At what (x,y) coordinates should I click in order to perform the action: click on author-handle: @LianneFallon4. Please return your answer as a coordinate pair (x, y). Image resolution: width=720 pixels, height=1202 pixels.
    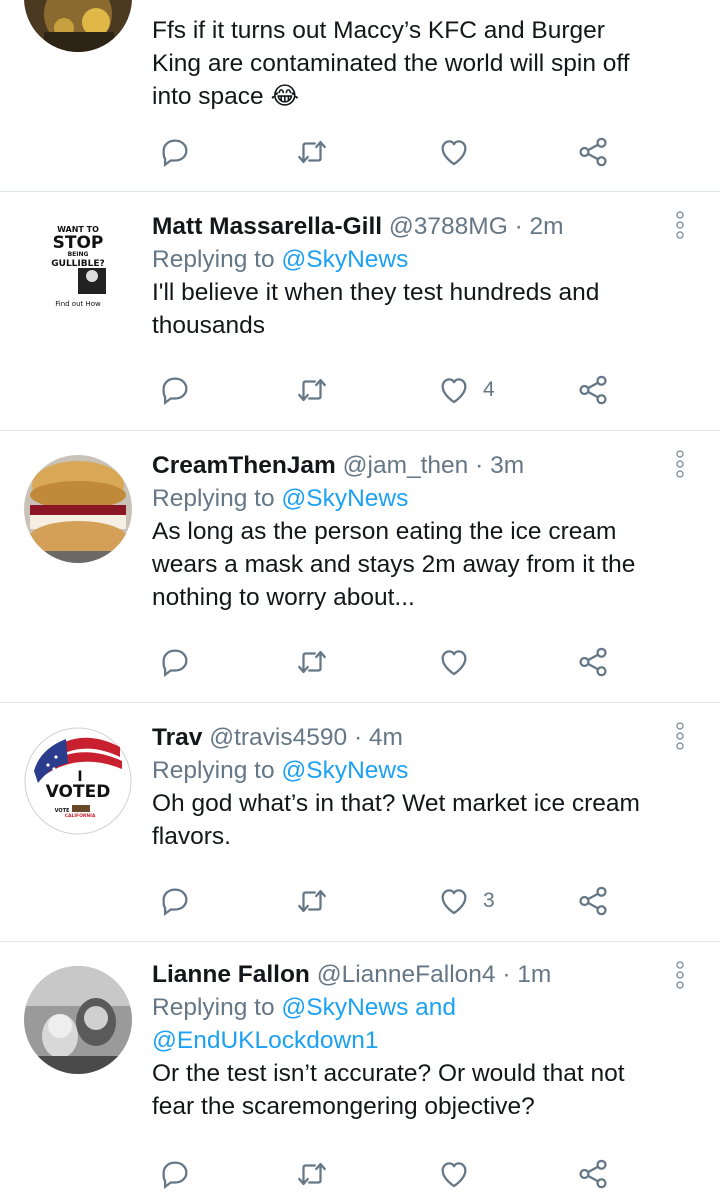
    Looking at the image, I should click on (406, 974).